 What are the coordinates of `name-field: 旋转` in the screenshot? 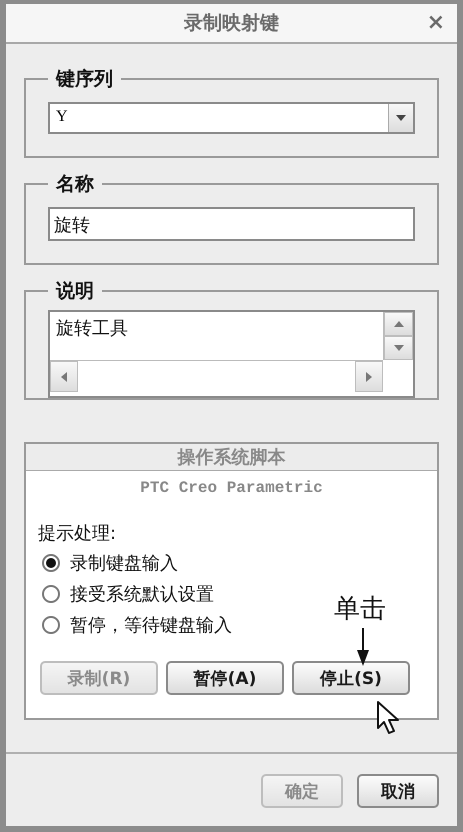 It's located at (231, 224).